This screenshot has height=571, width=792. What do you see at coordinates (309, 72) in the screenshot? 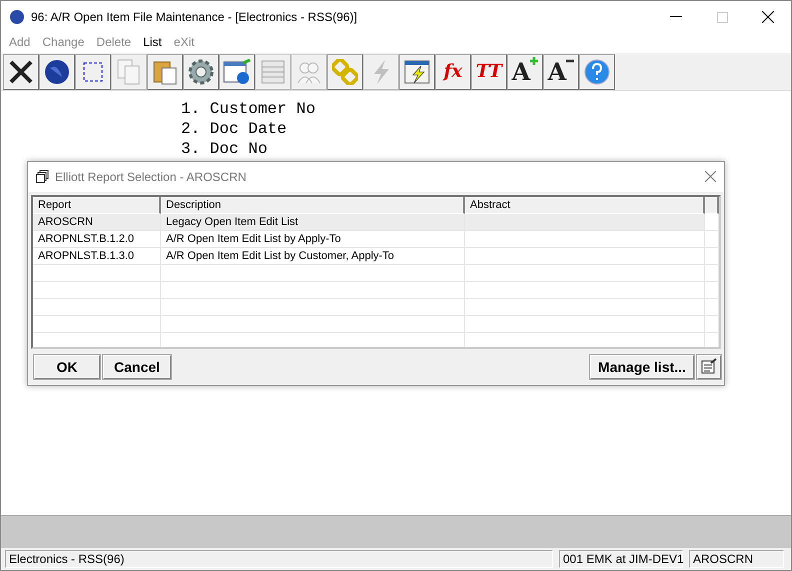
I see `users-icon` at bounding box center [309, 72].